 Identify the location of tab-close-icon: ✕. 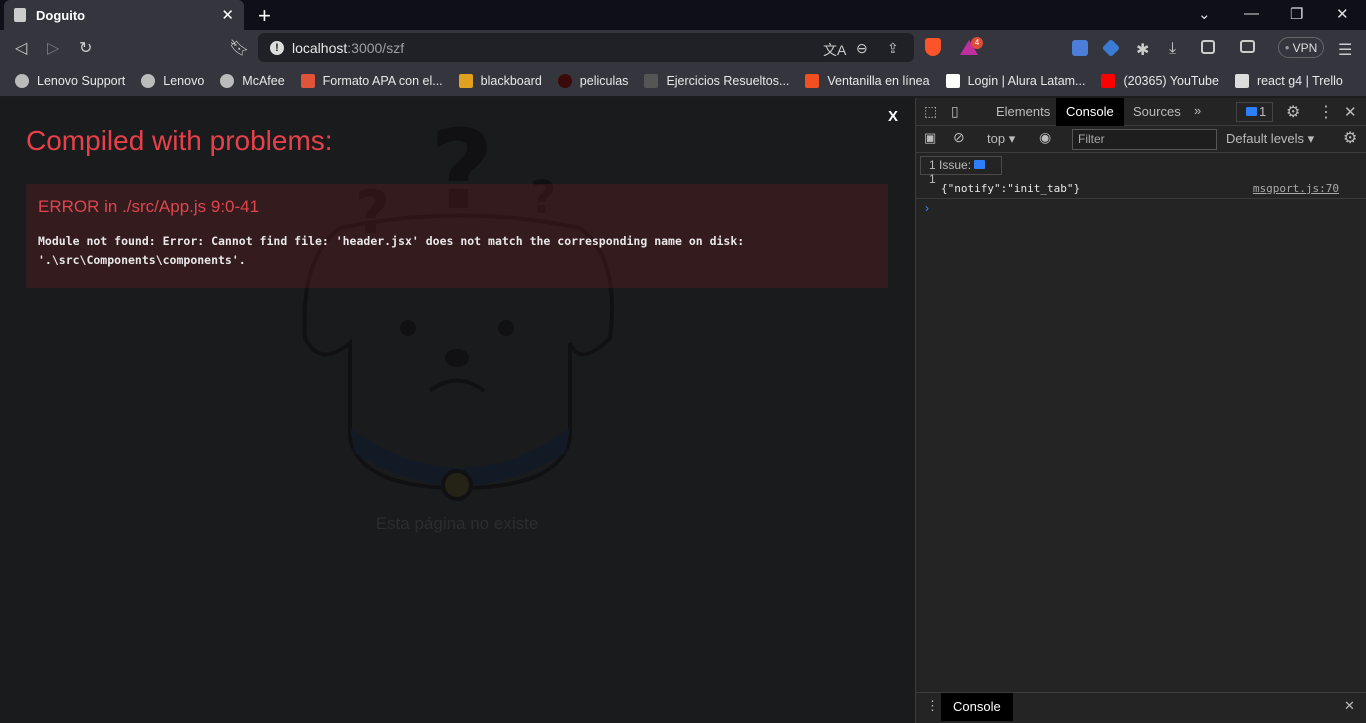
(227, 15).